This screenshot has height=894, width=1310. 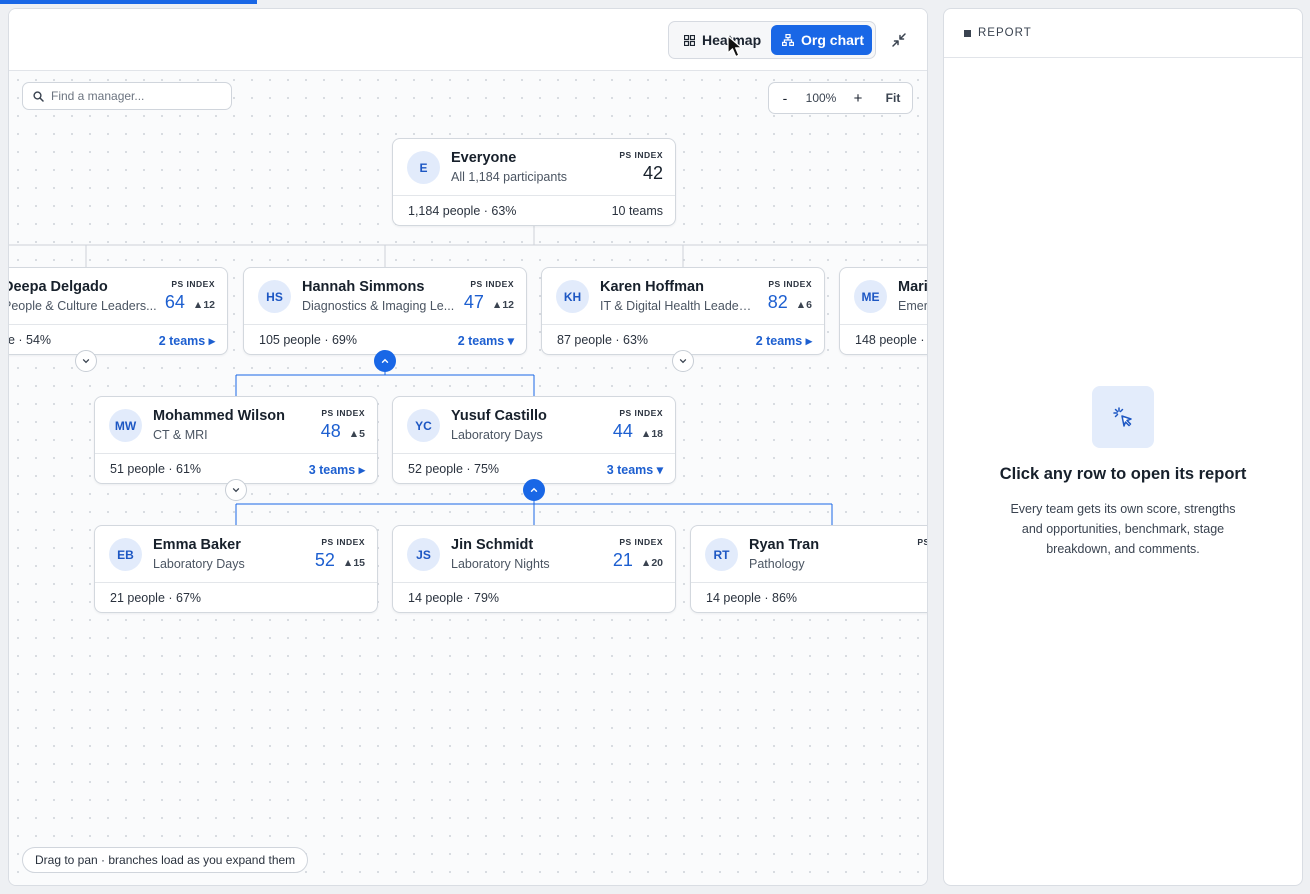 What do you see at coordinates (308, 340) in the screenshot?
I see `node-people: 105 people · 69%` at bounding box center [308, 340].